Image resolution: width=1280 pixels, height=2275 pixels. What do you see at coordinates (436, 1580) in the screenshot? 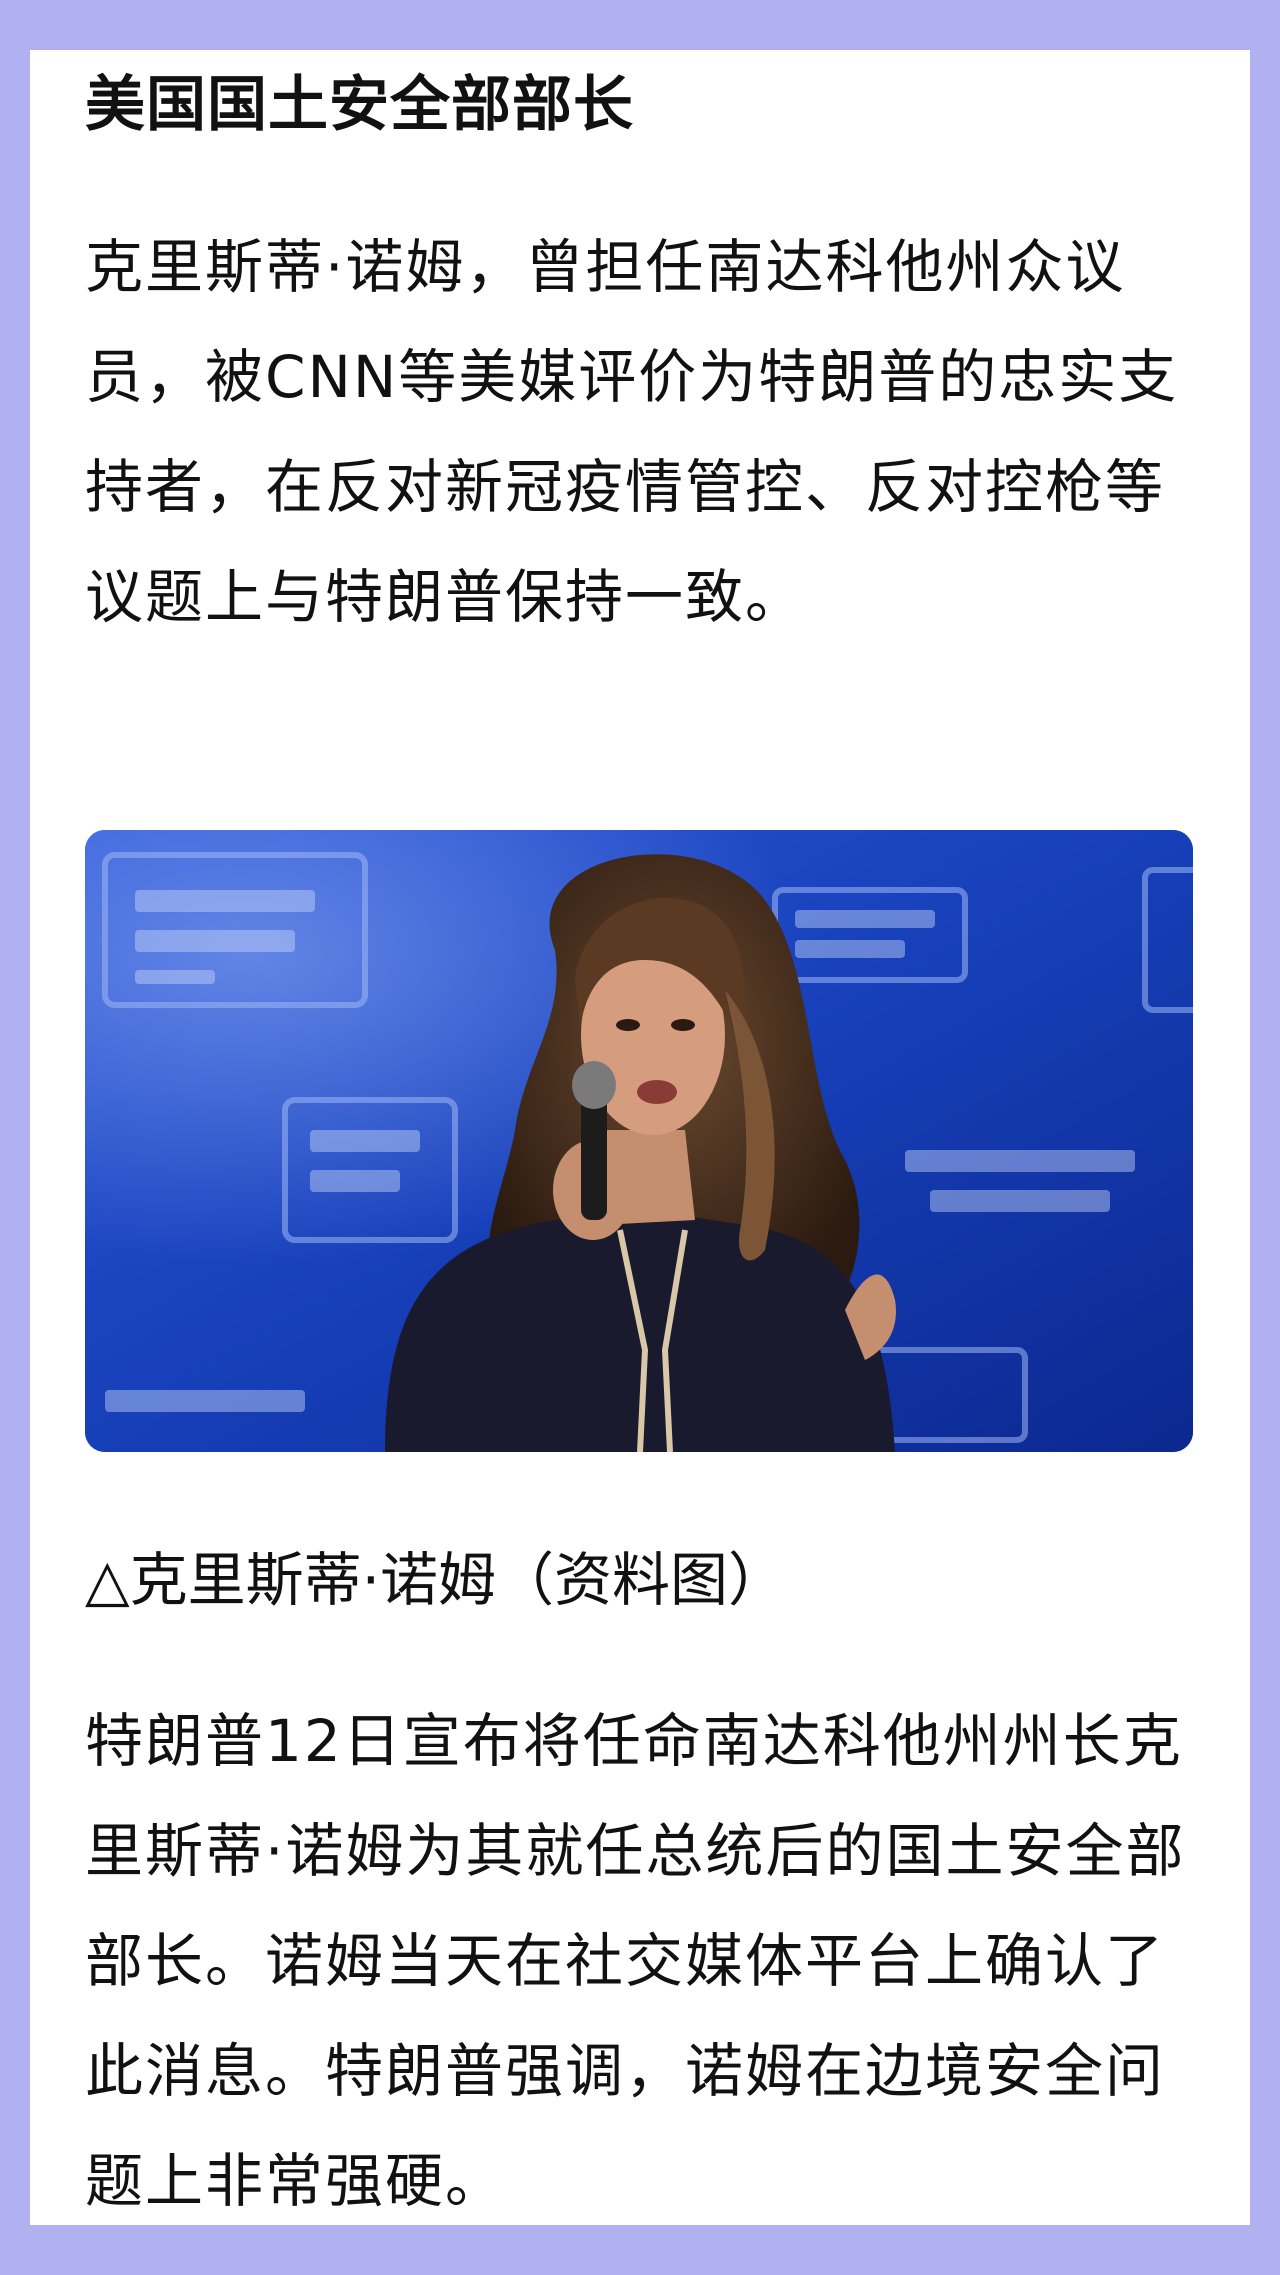
I see `photo-caption: △克里斯蒂·诺姆（资料图）` at bounding box center [436, 1580].